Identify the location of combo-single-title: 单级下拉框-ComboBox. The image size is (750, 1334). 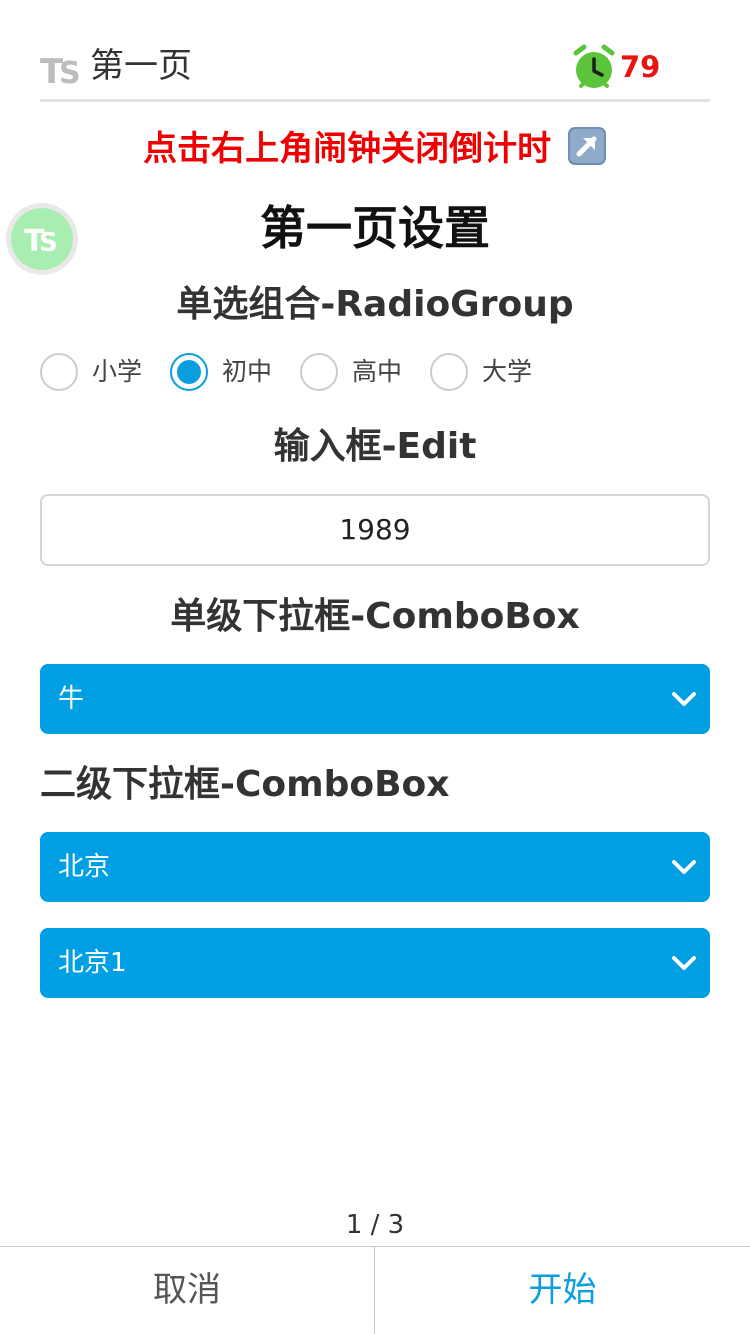
(375, 616).